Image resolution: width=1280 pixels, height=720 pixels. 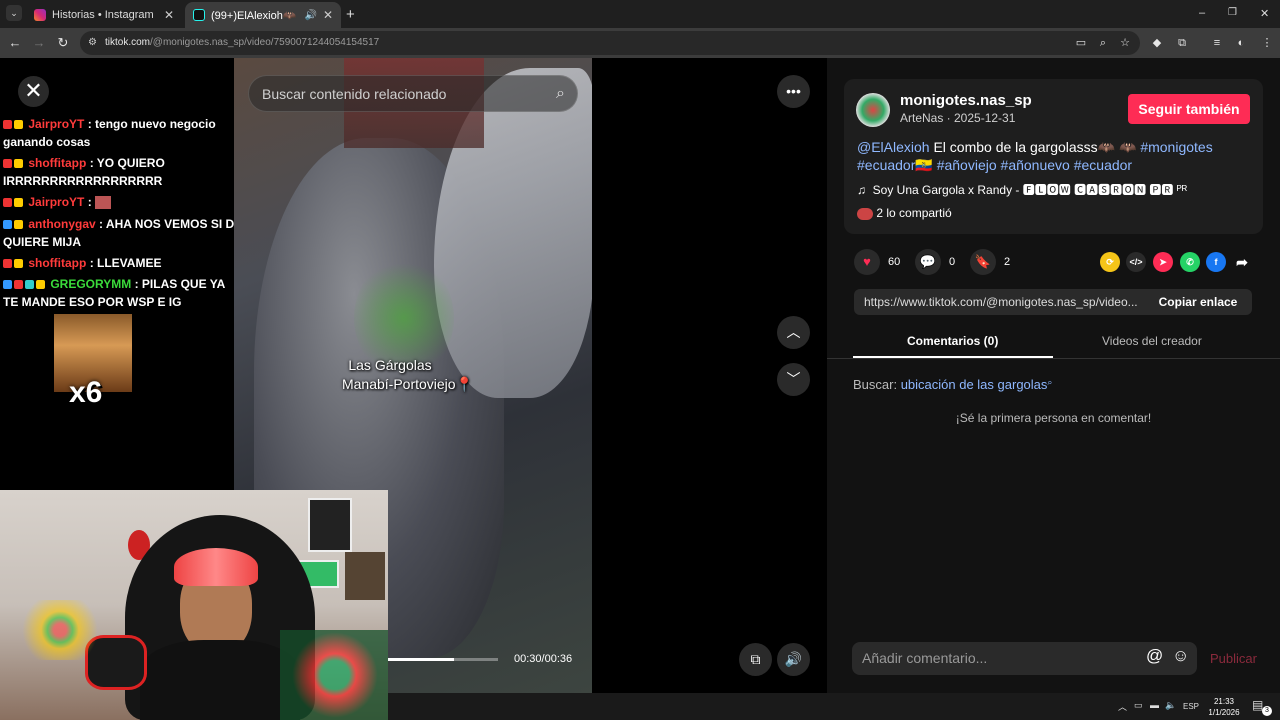 What do you see at coordinates (1242, 262) in the screenshot?
I see `share-arrow-icon: ➦` at bounding box center [1242, 262].